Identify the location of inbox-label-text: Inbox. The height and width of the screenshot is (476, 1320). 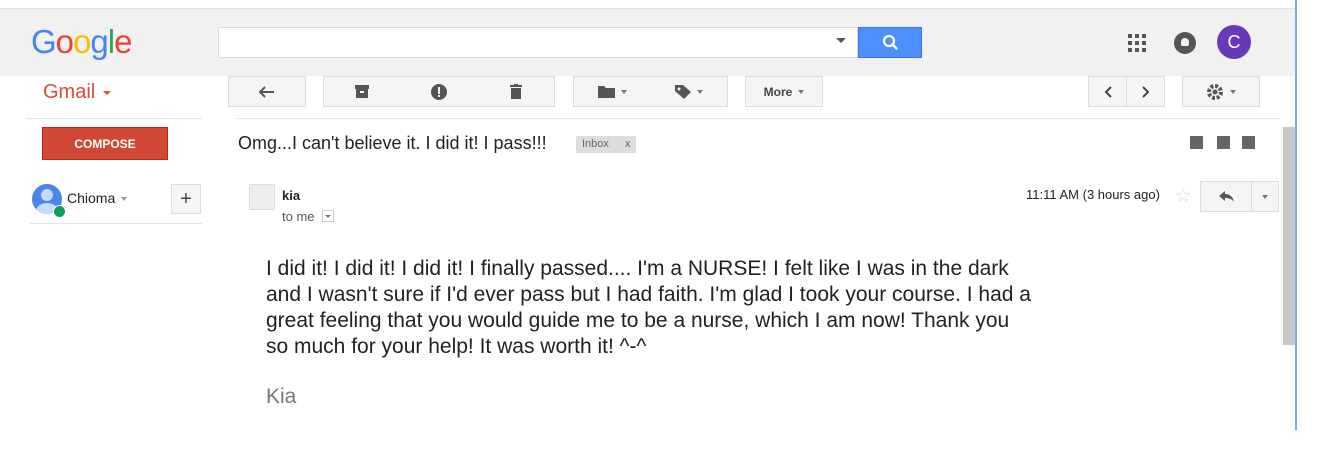
(595, 144).